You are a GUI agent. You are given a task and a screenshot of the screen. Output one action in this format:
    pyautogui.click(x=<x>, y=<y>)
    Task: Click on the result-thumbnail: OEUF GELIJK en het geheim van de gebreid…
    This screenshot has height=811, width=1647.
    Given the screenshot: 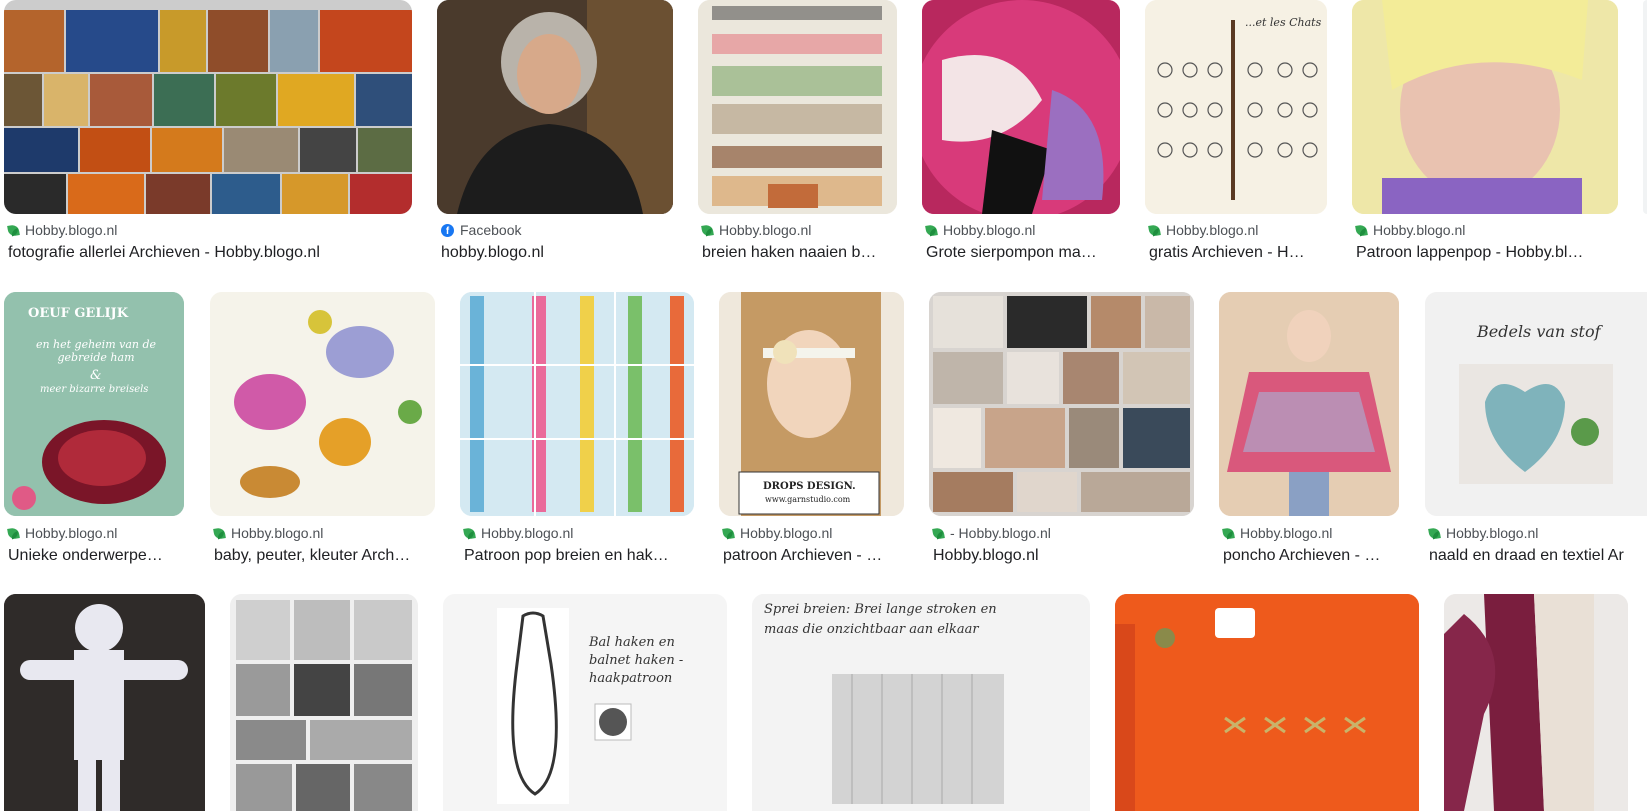 What is the action you would take?
    pyautogui.click(x=94, y=404)
    